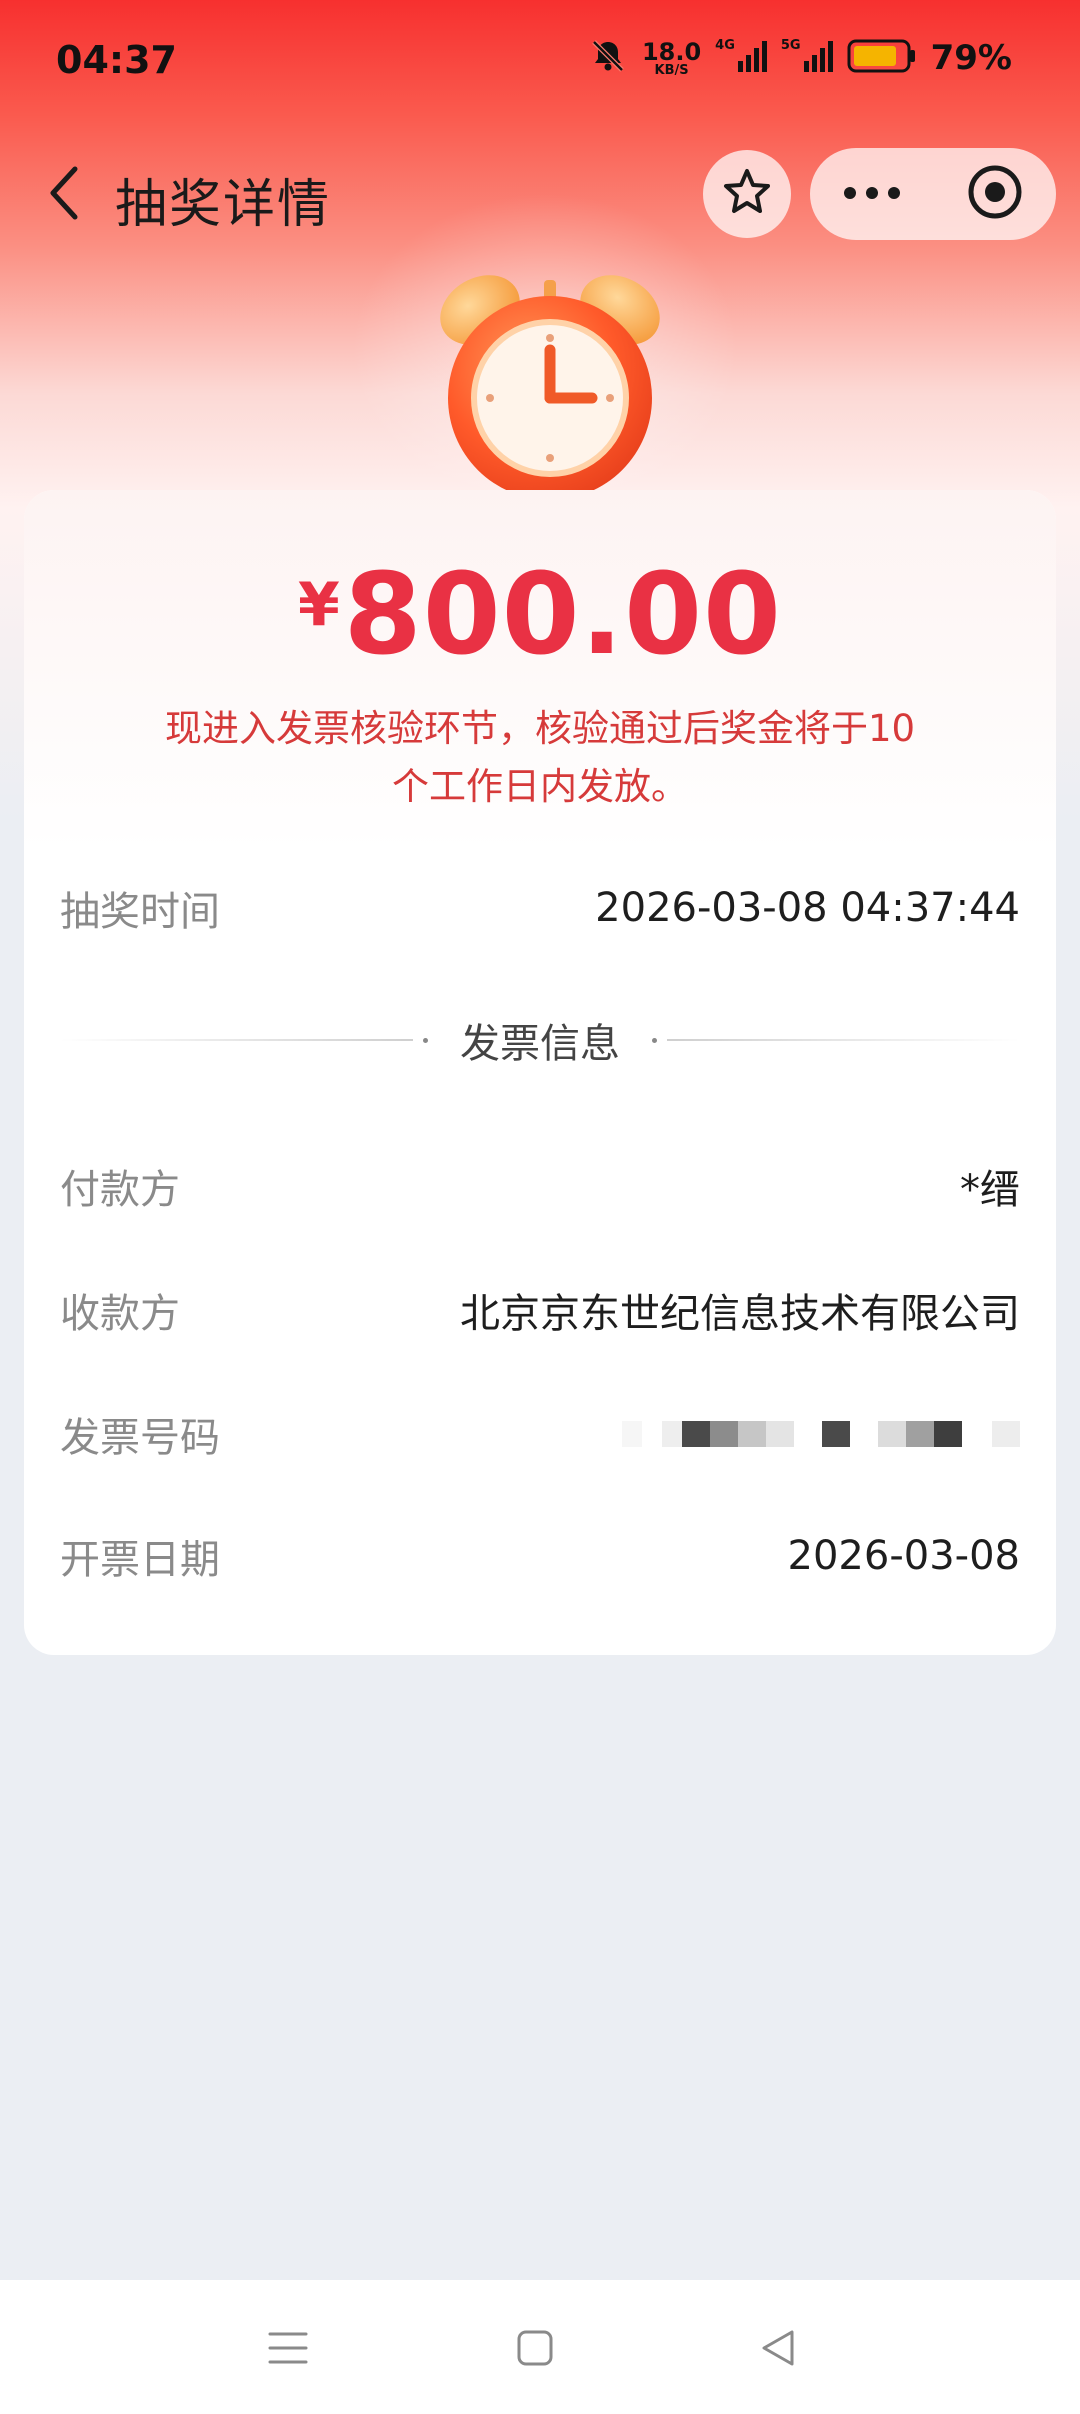 The height and width of the screenshot is (2414, 1080). I want to click on status-icons: 18.0 KB/S 4G 5G 79%, so click(800, 58).